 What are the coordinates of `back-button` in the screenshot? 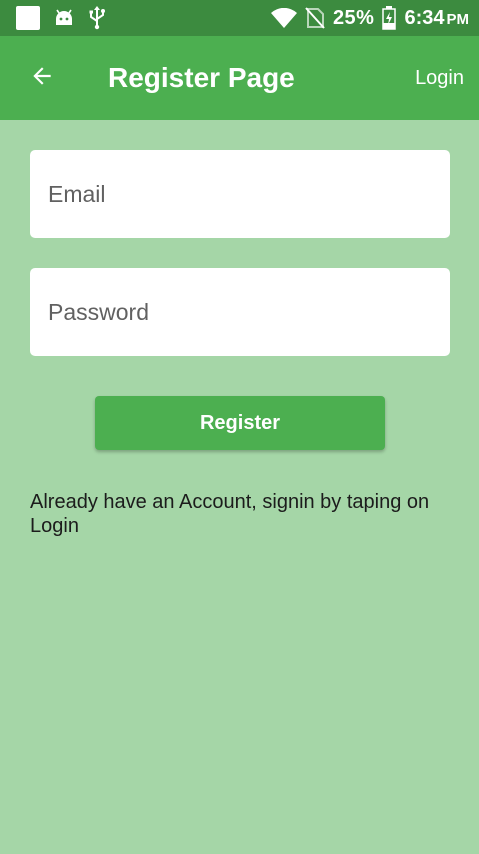 It's located at (42, 78).